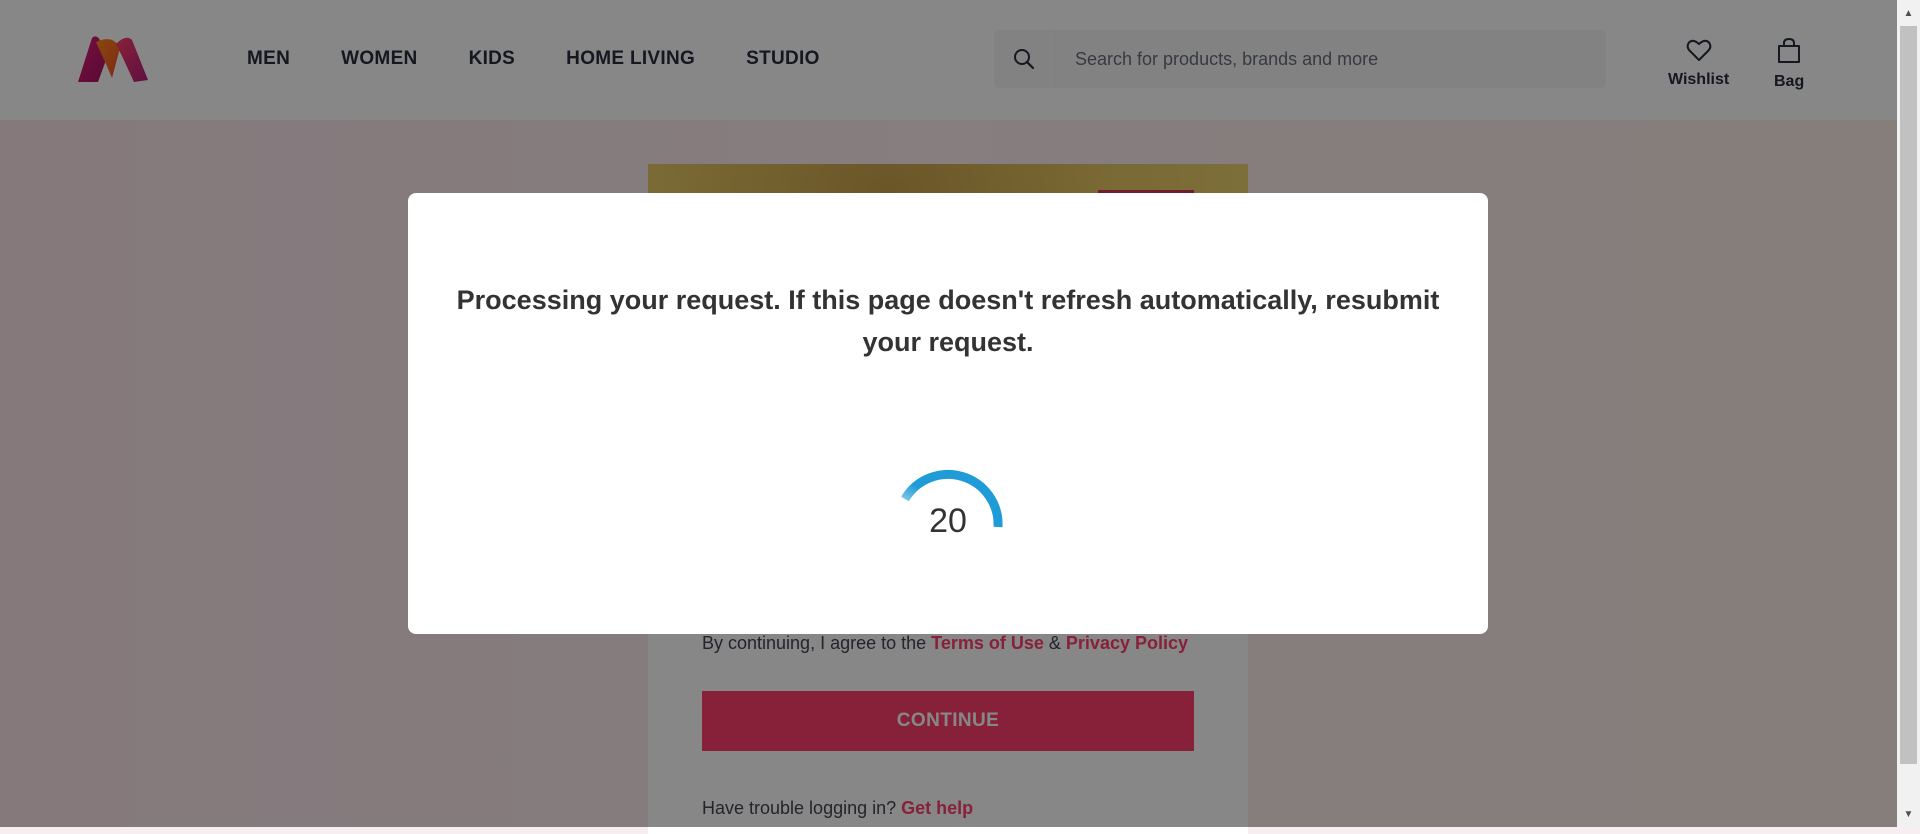 The image size is (1920, 834). I want to click on loading-spinner: 20, so click(948, 514).